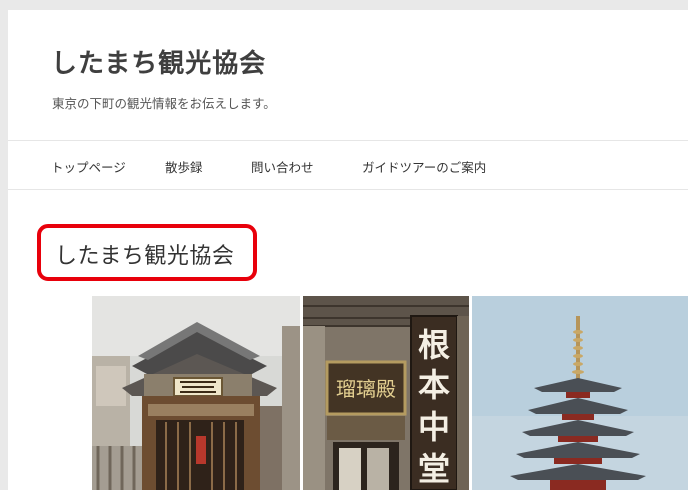 The width and height of the screenshot is (688, 490). I want to click on main-navigation: トップページ 散歩録 問い合わせ ガイドツアーのご案内, so click(348, 165).